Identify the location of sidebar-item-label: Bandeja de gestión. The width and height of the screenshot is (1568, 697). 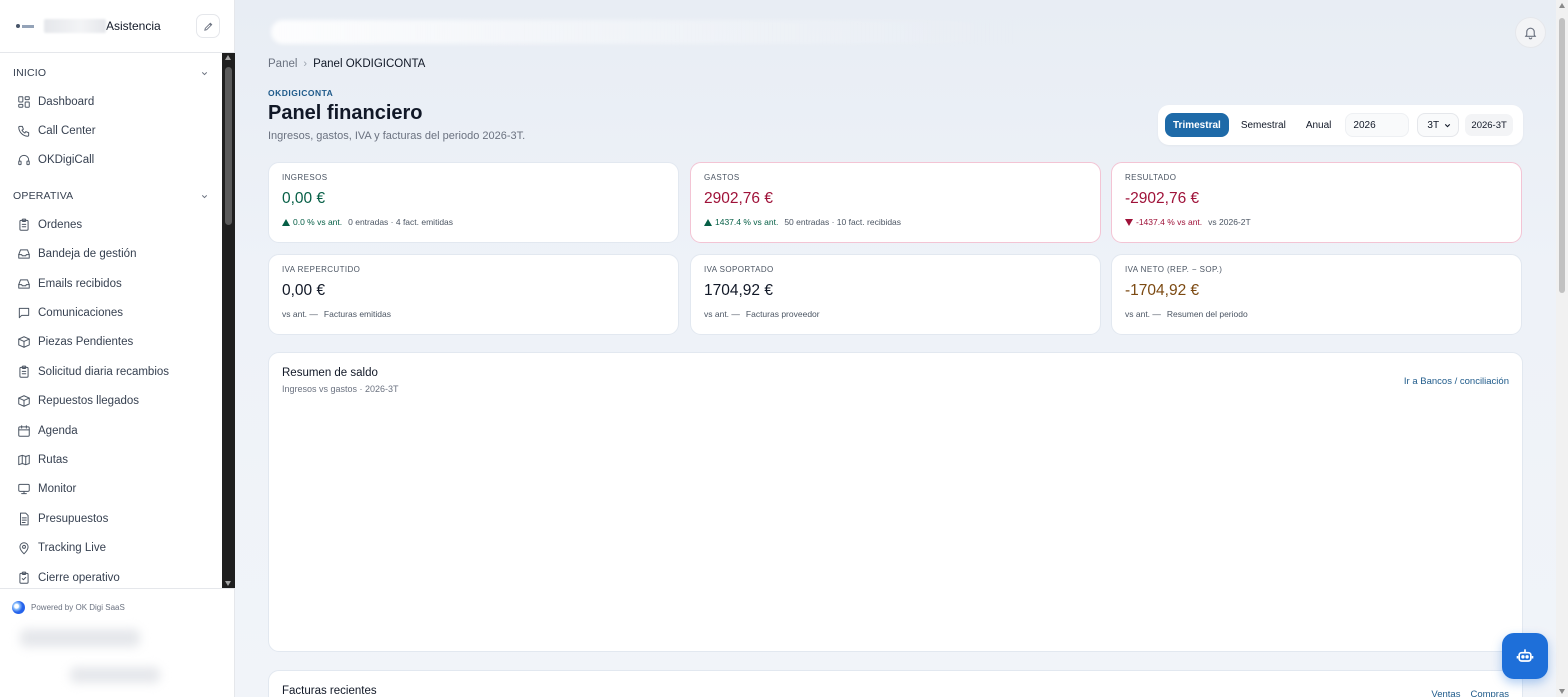
(87, 254).